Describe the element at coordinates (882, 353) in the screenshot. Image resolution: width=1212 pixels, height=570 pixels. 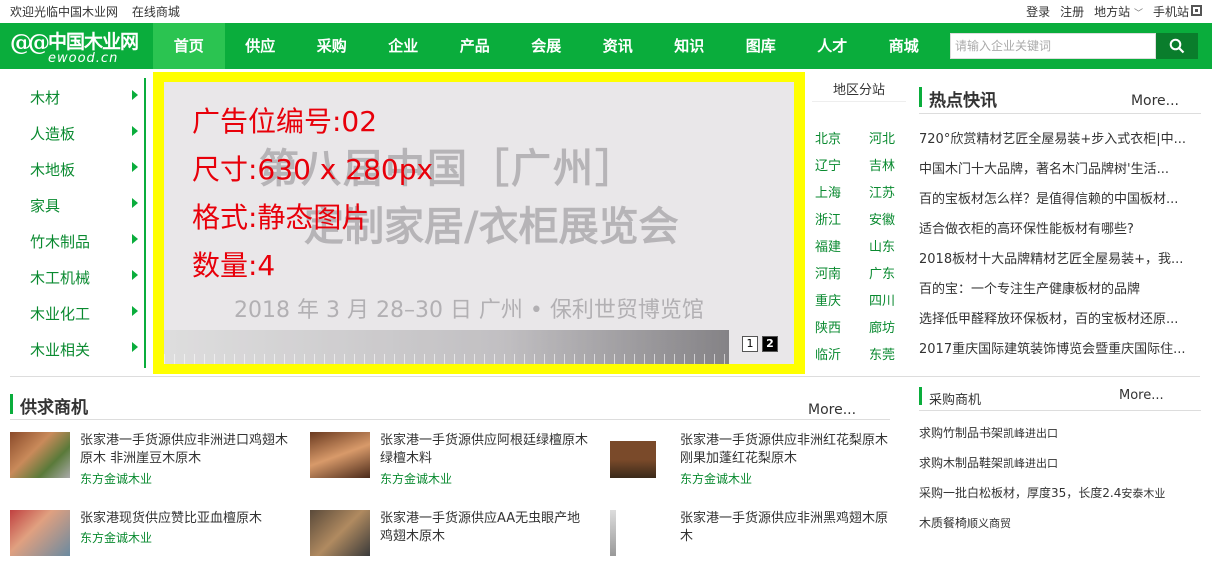
I see `region-link: 东莞` at that location.